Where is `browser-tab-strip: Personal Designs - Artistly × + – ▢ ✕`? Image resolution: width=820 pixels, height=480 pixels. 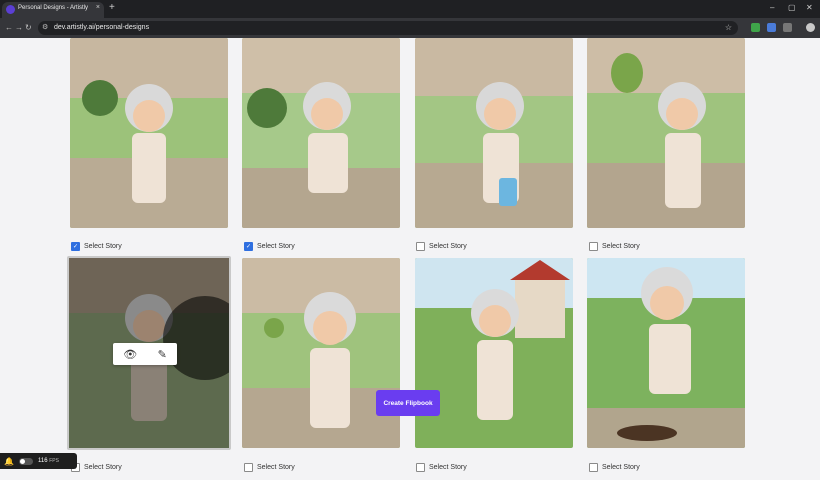
browser-tab-strip: Personal Designs - Artistly × + – ▢ ✕ is located at coordinates (410, 9).